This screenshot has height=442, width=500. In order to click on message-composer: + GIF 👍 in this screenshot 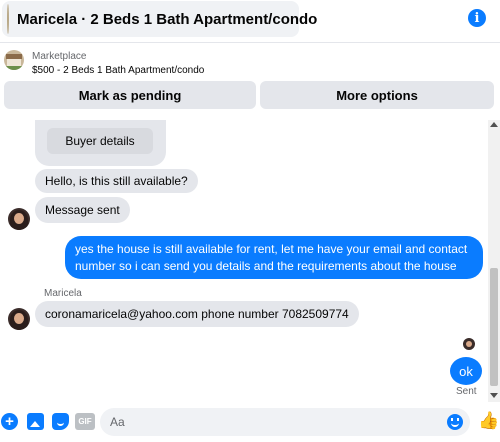, I will do `click(250, 422)`.